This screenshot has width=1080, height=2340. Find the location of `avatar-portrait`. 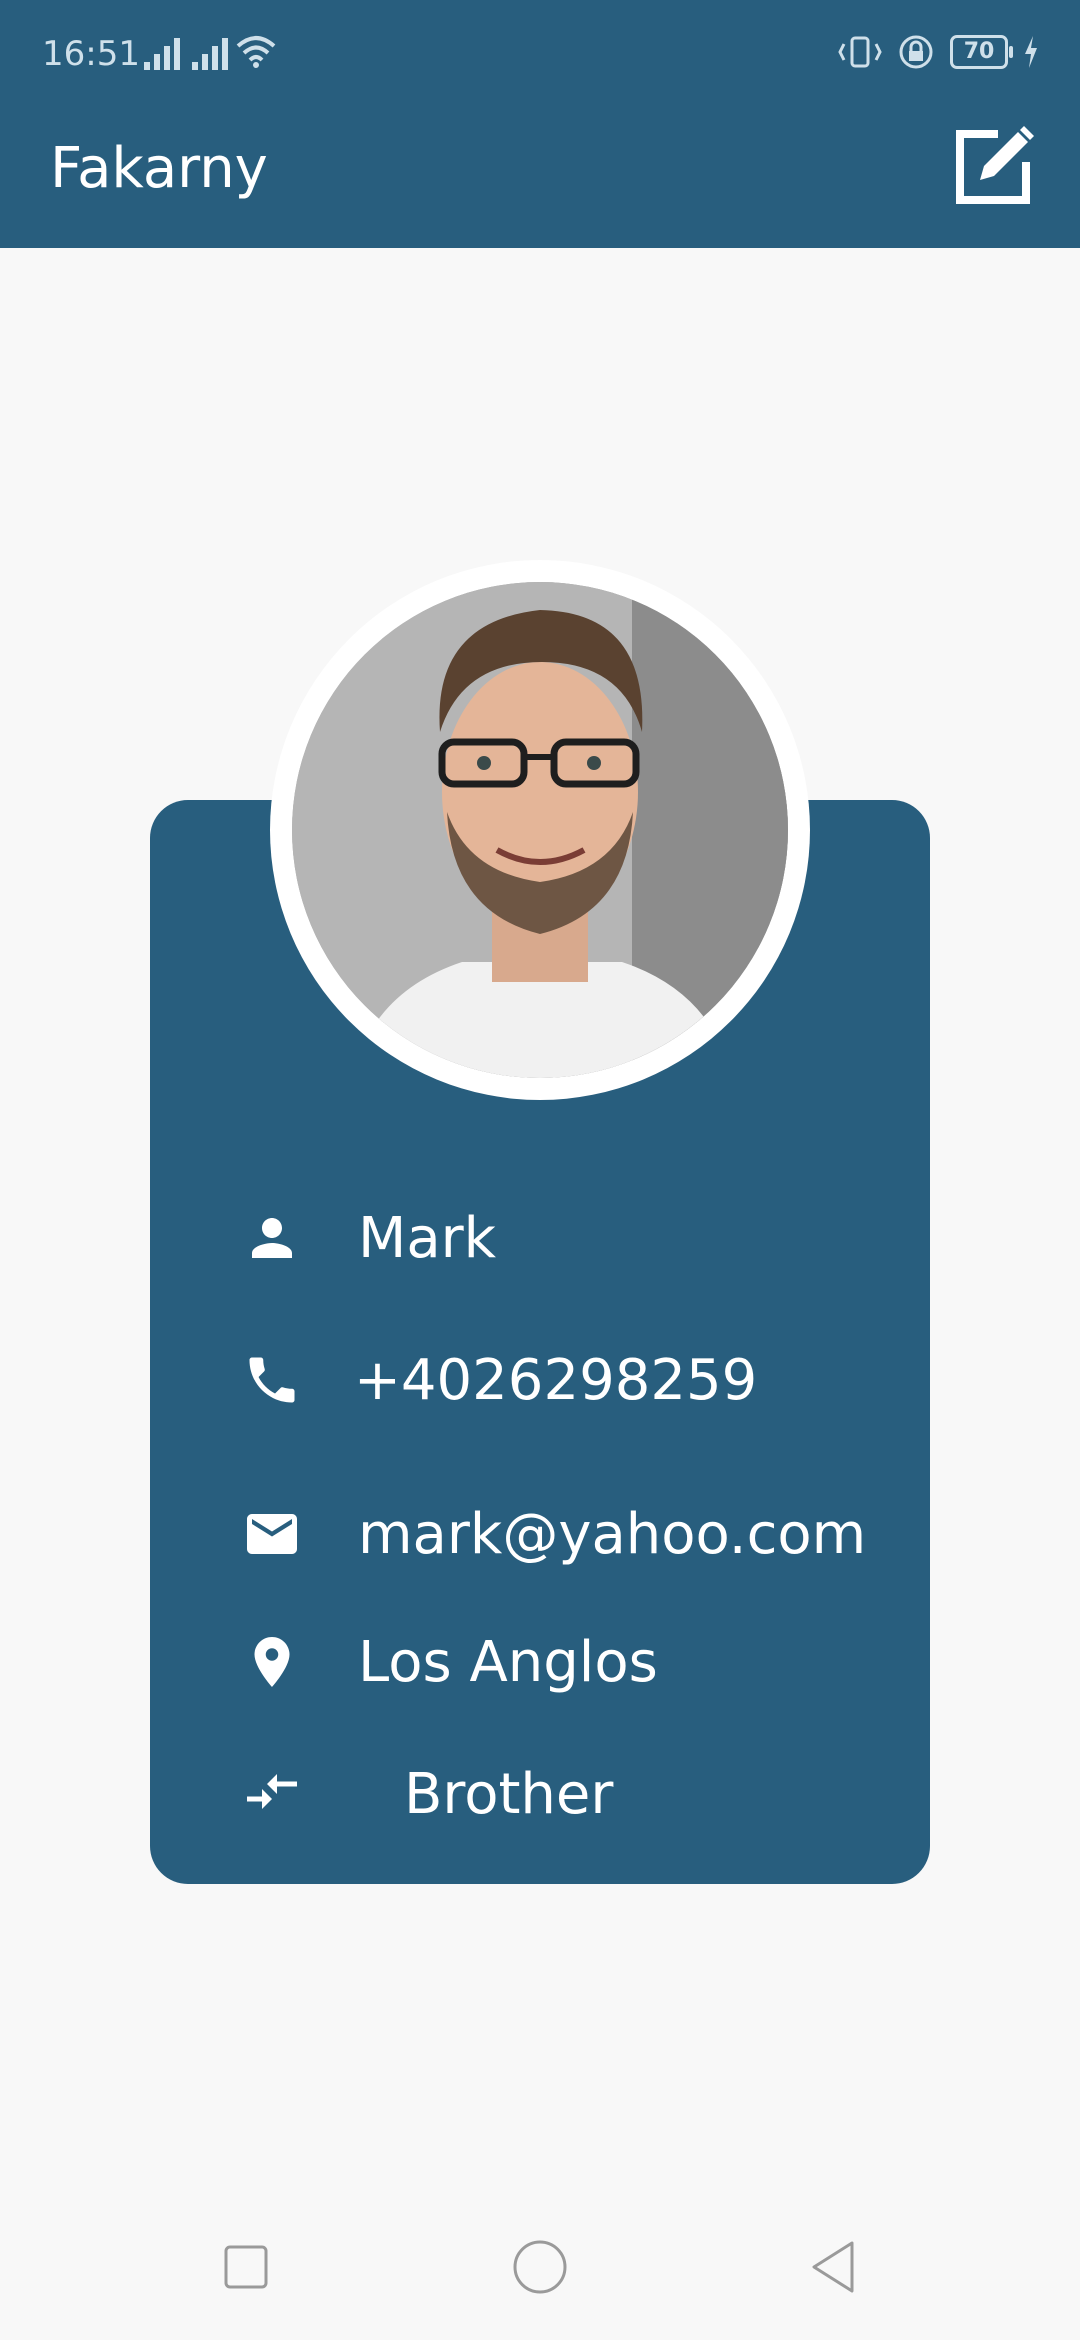

avatar-portrait is located at coordinates (540, 830).